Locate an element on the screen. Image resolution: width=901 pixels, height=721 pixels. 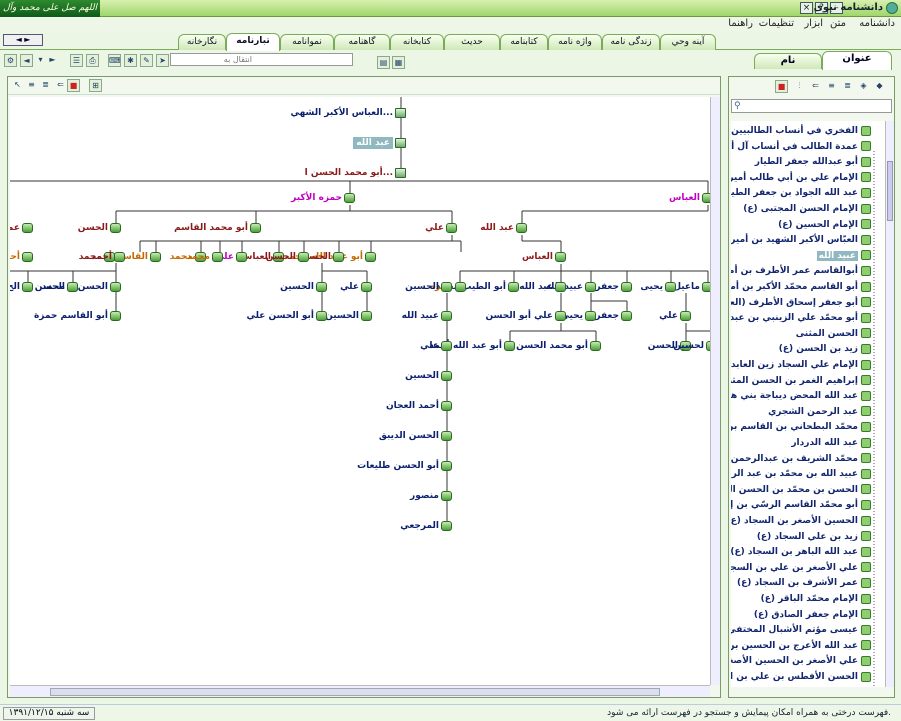
list-item: علي الأصغر بن الحسين الأصغر بن is located at coordinates (801, 661).